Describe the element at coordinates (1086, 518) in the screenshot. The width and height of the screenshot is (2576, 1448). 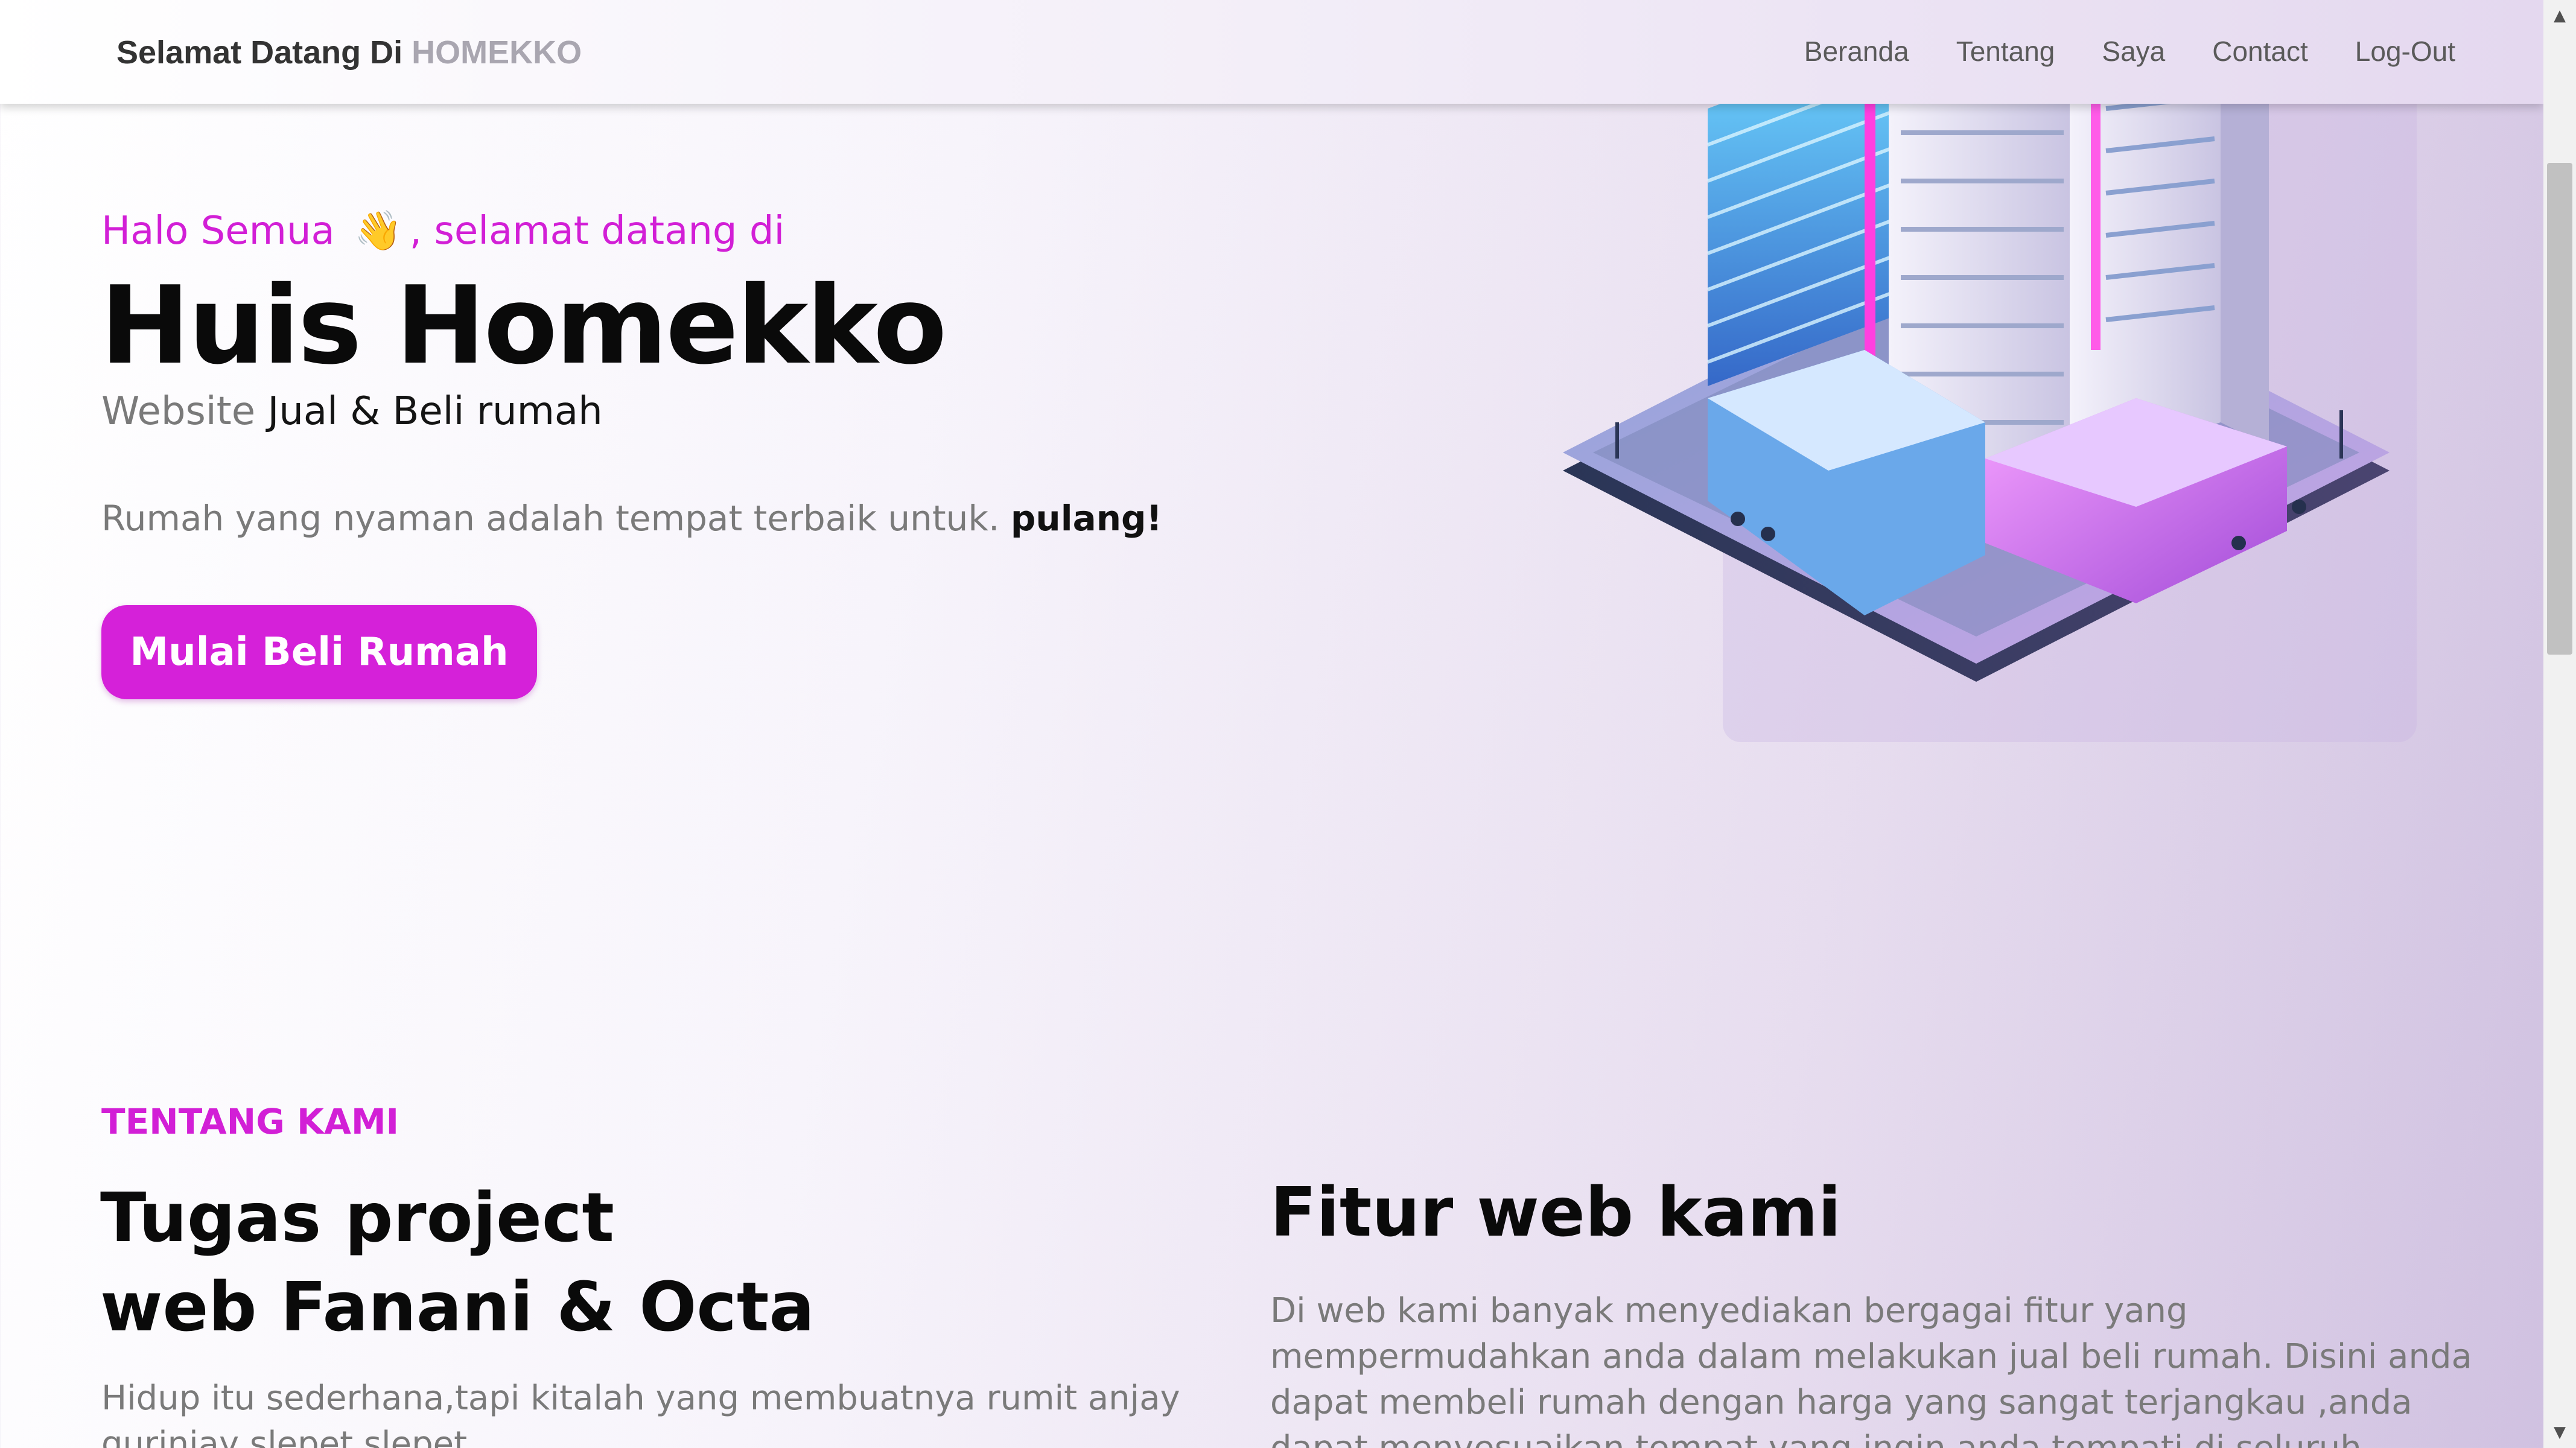
I see `hero-description-bold: pulang!` at that location.